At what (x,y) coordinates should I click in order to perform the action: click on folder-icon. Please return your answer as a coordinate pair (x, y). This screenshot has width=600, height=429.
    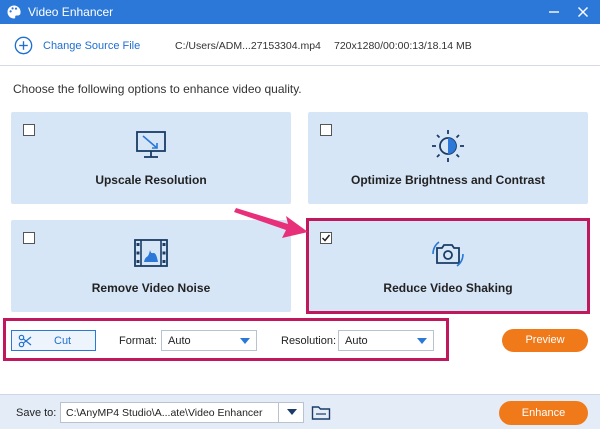
    Looking at the image, I should click on (321, 412).